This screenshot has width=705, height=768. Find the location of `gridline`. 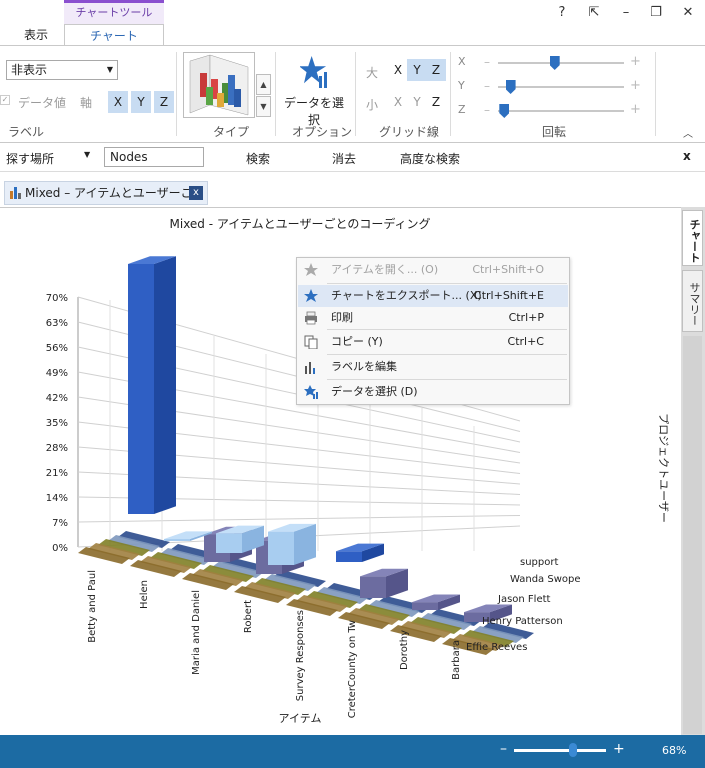

gridline is located at coordinates (299, 519).